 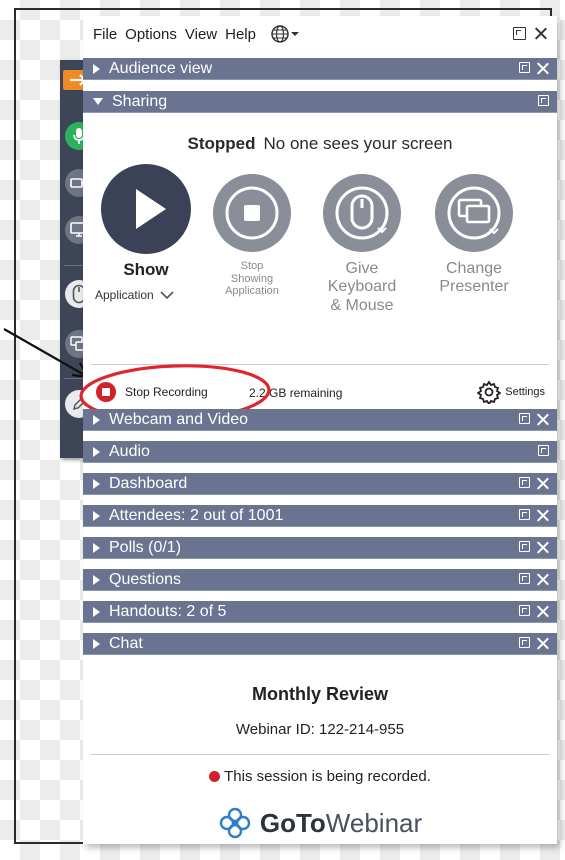 I want to click on section-questions: Questions, so click(x=320, y=580).